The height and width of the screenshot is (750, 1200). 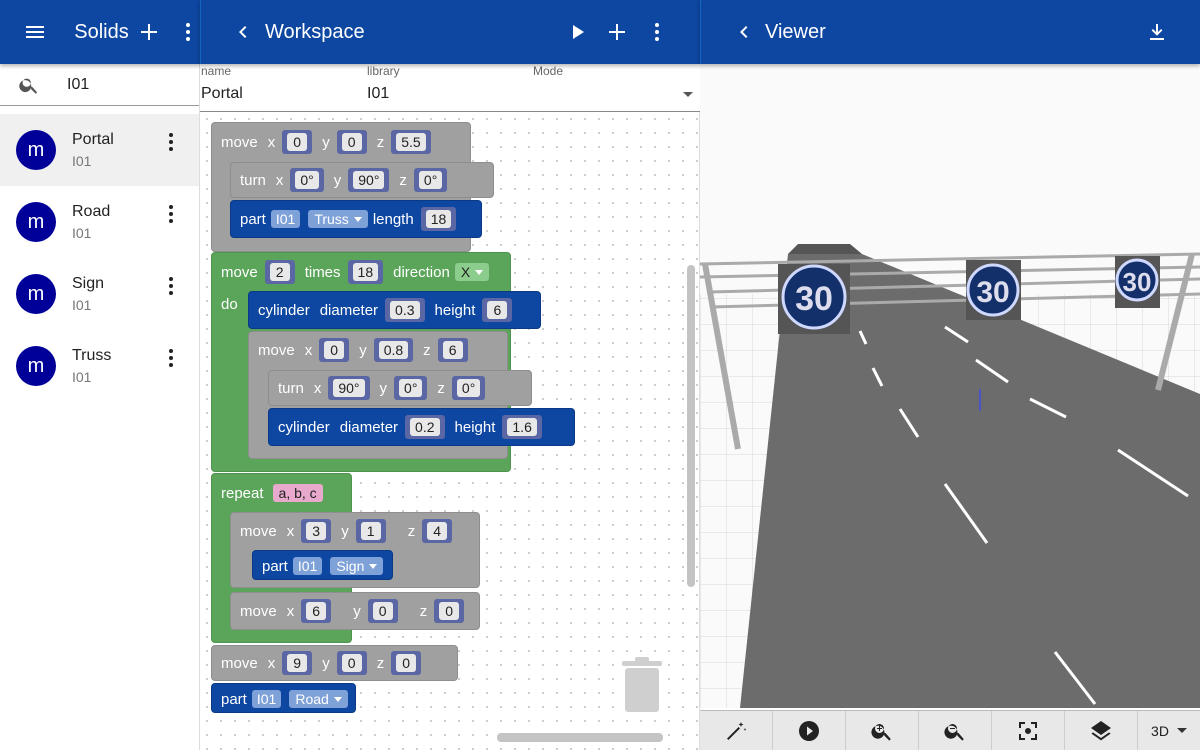 I want to click on trash-icon, so click(x=642, y=687).